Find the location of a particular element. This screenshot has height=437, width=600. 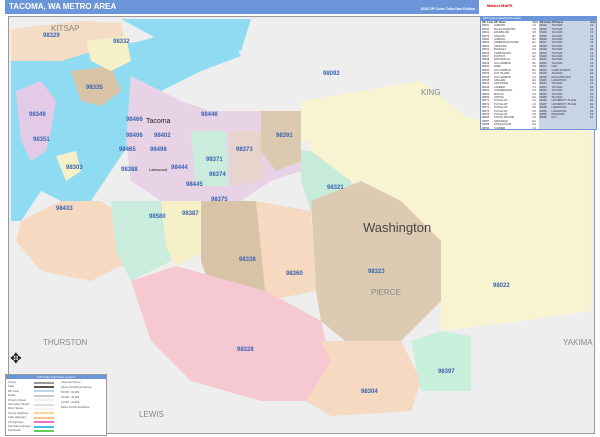

legend-item-label: US Highways is located at coordinates (16, 422).